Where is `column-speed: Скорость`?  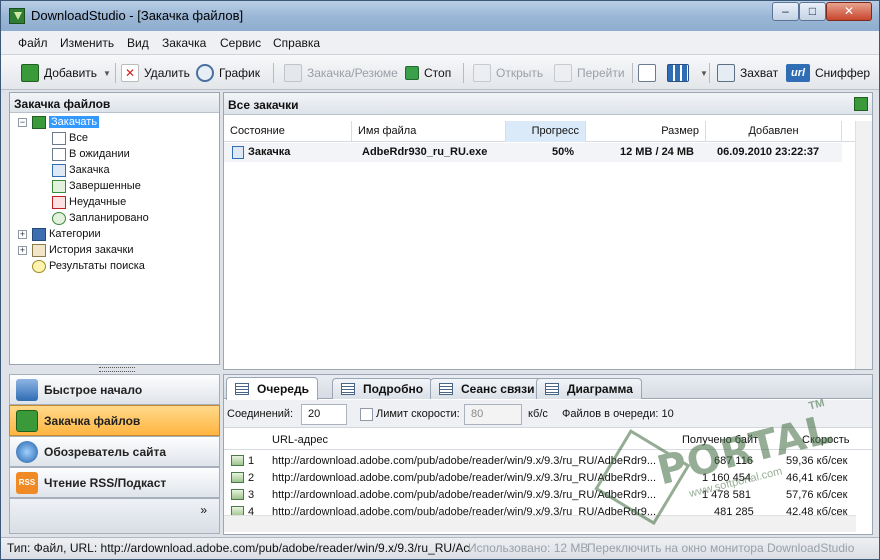
column-speed: Скорость is located at coordinates (826, 440).